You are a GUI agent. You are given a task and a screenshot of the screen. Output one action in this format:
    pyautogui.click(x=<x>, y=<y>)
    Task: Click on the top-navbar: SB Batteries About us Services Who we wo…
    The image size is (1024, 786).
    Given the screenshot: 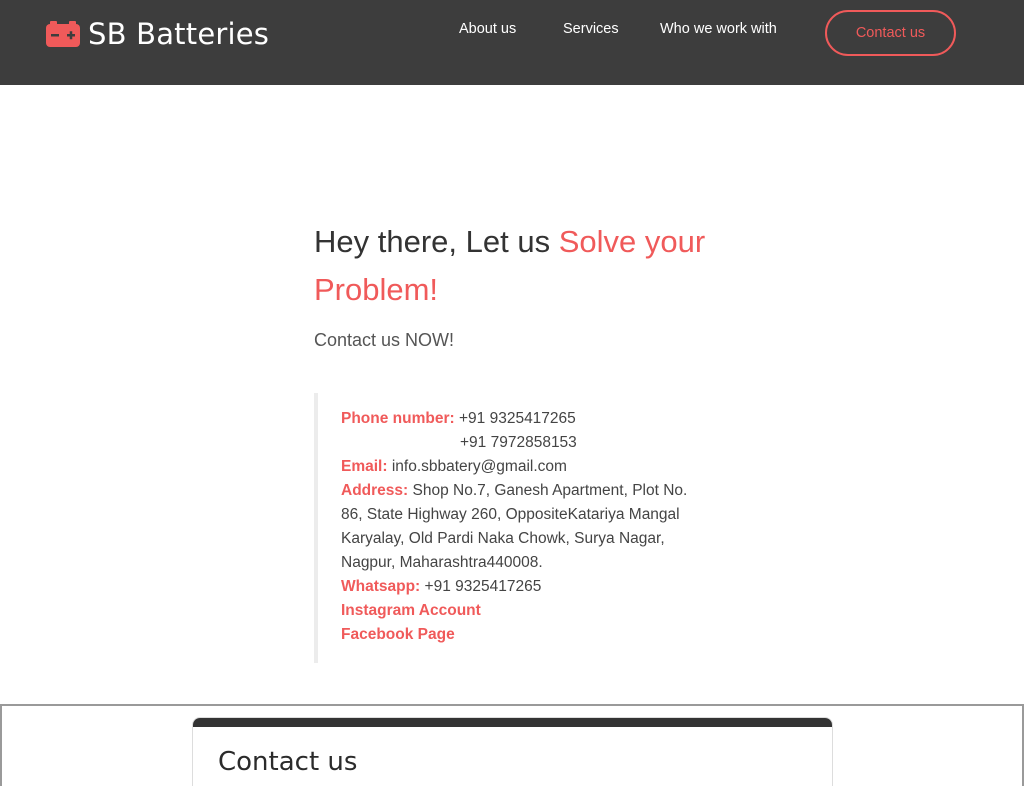 What is the action you would take?
    pyautogui.click(x=512, y=42)
    